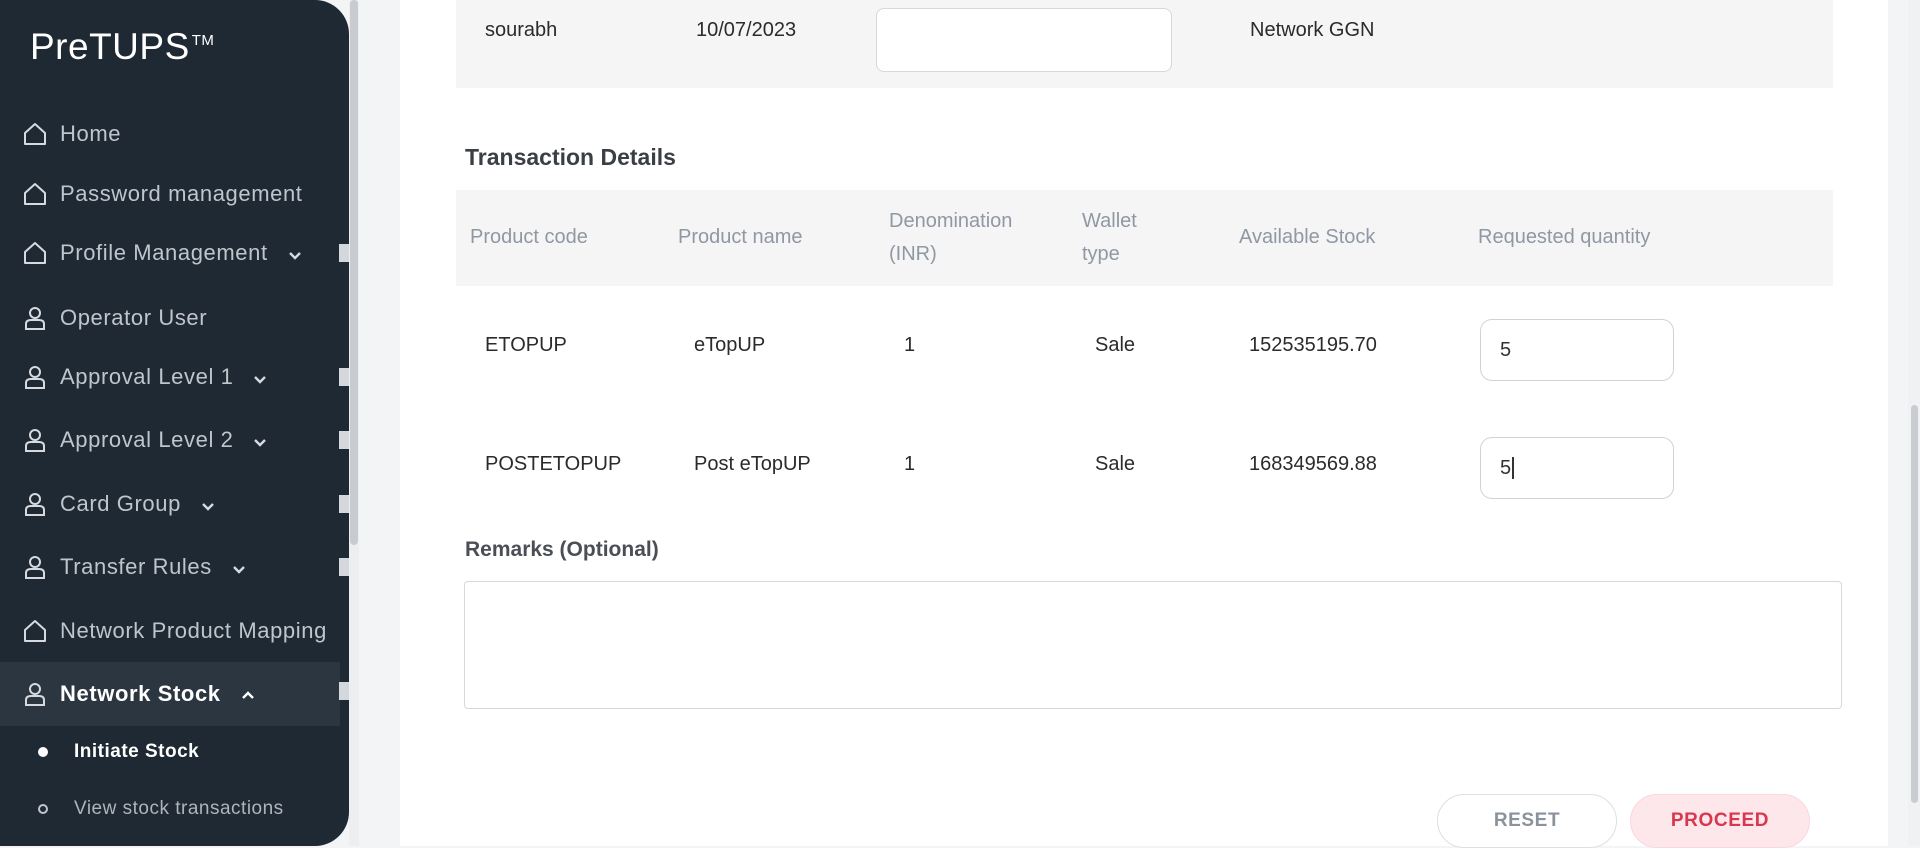 This screenshot has height=848, width=1920. Describe the element at coordinates (203, 40) in the screenshot. I see `trademark-mark: TM` at that location.